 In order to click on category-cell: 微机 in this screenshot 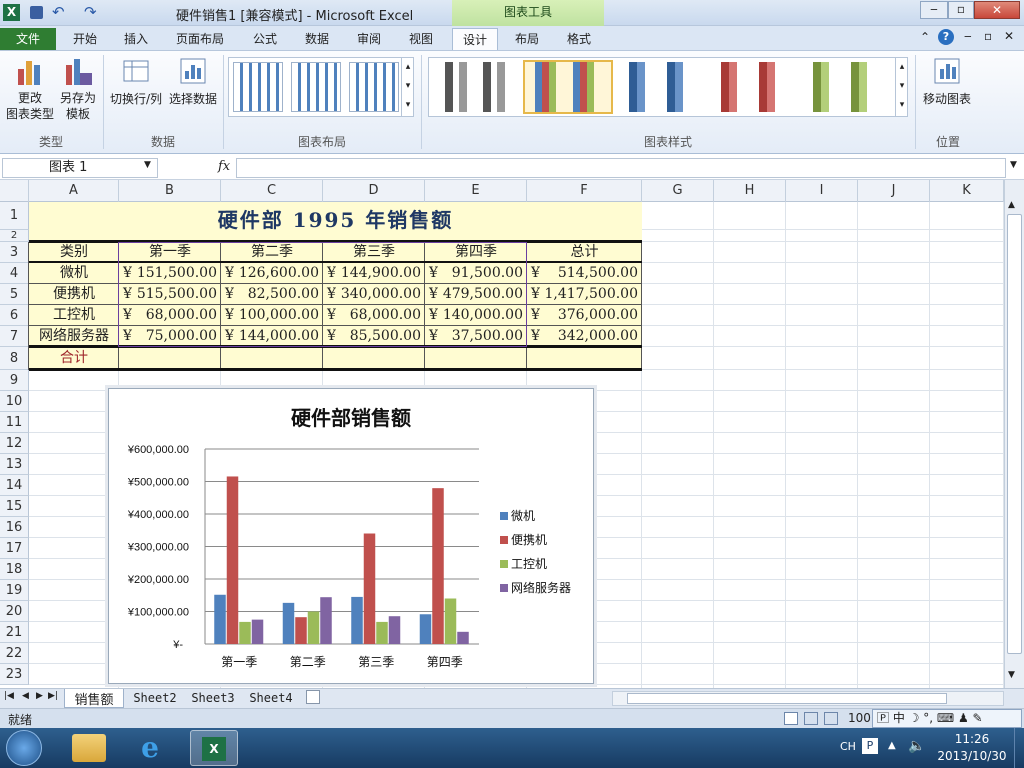, I will do `click(74, 273)`.